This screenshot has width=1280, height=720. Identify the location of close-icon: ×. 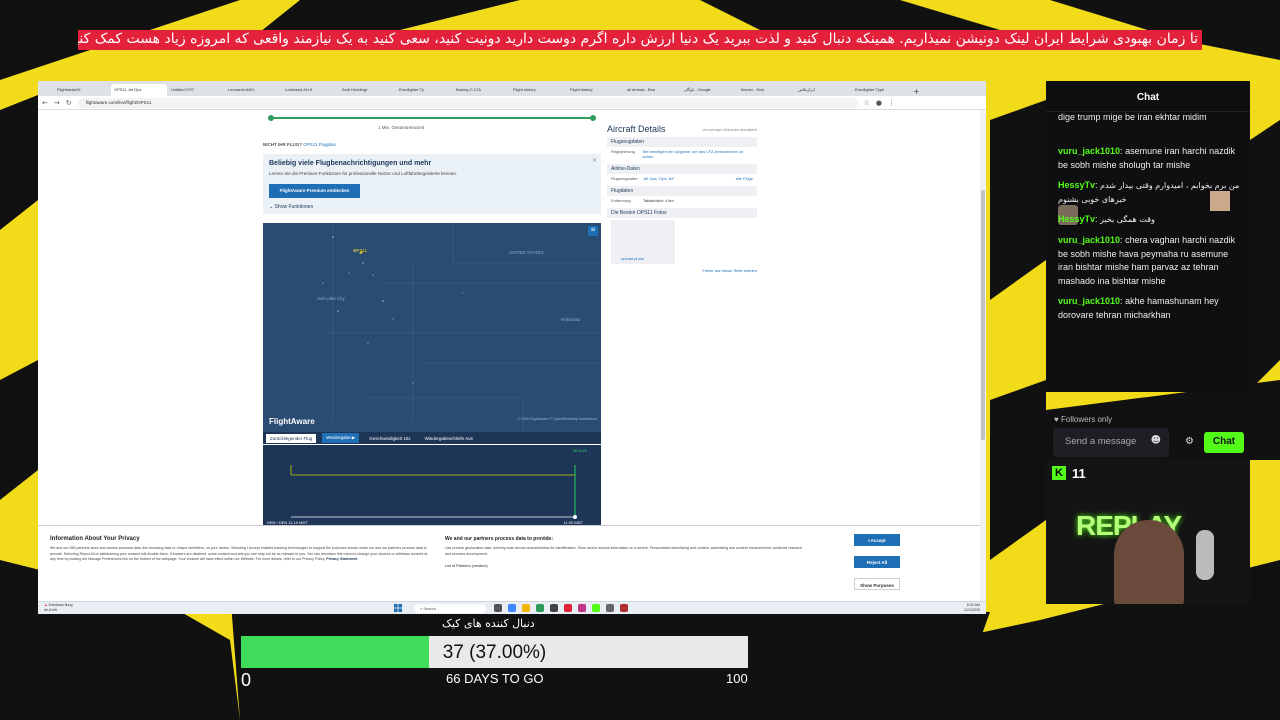
(594, 160).